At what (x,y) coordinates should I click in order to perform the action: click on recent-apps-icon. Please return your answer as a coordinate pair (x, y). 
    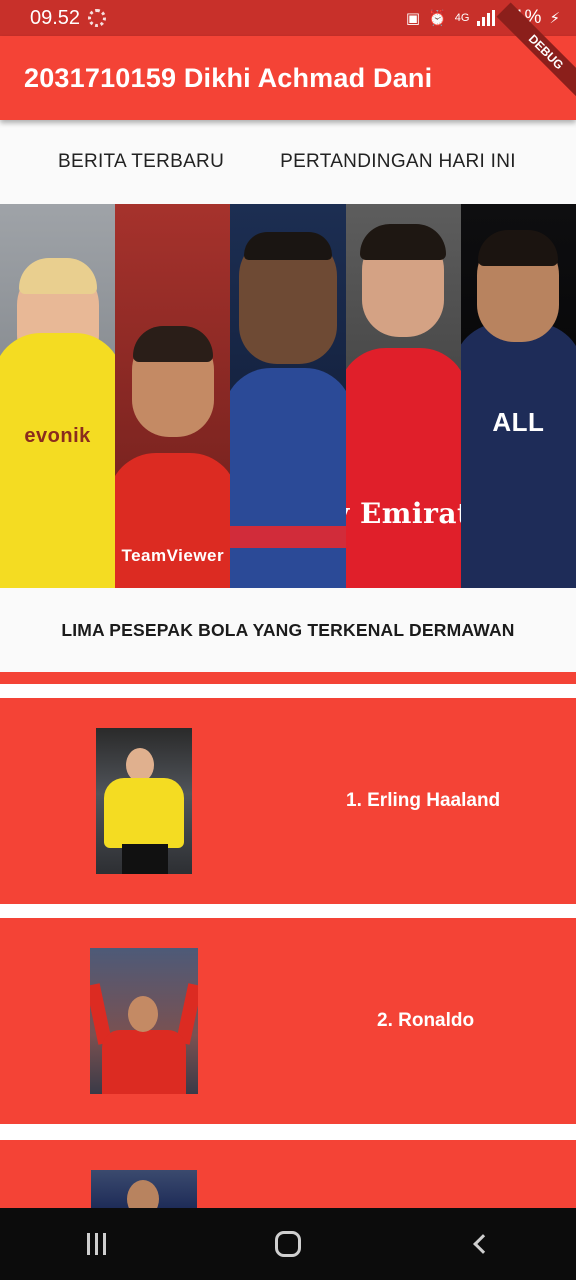
    Looking at the image, I should click on (96, 1244).